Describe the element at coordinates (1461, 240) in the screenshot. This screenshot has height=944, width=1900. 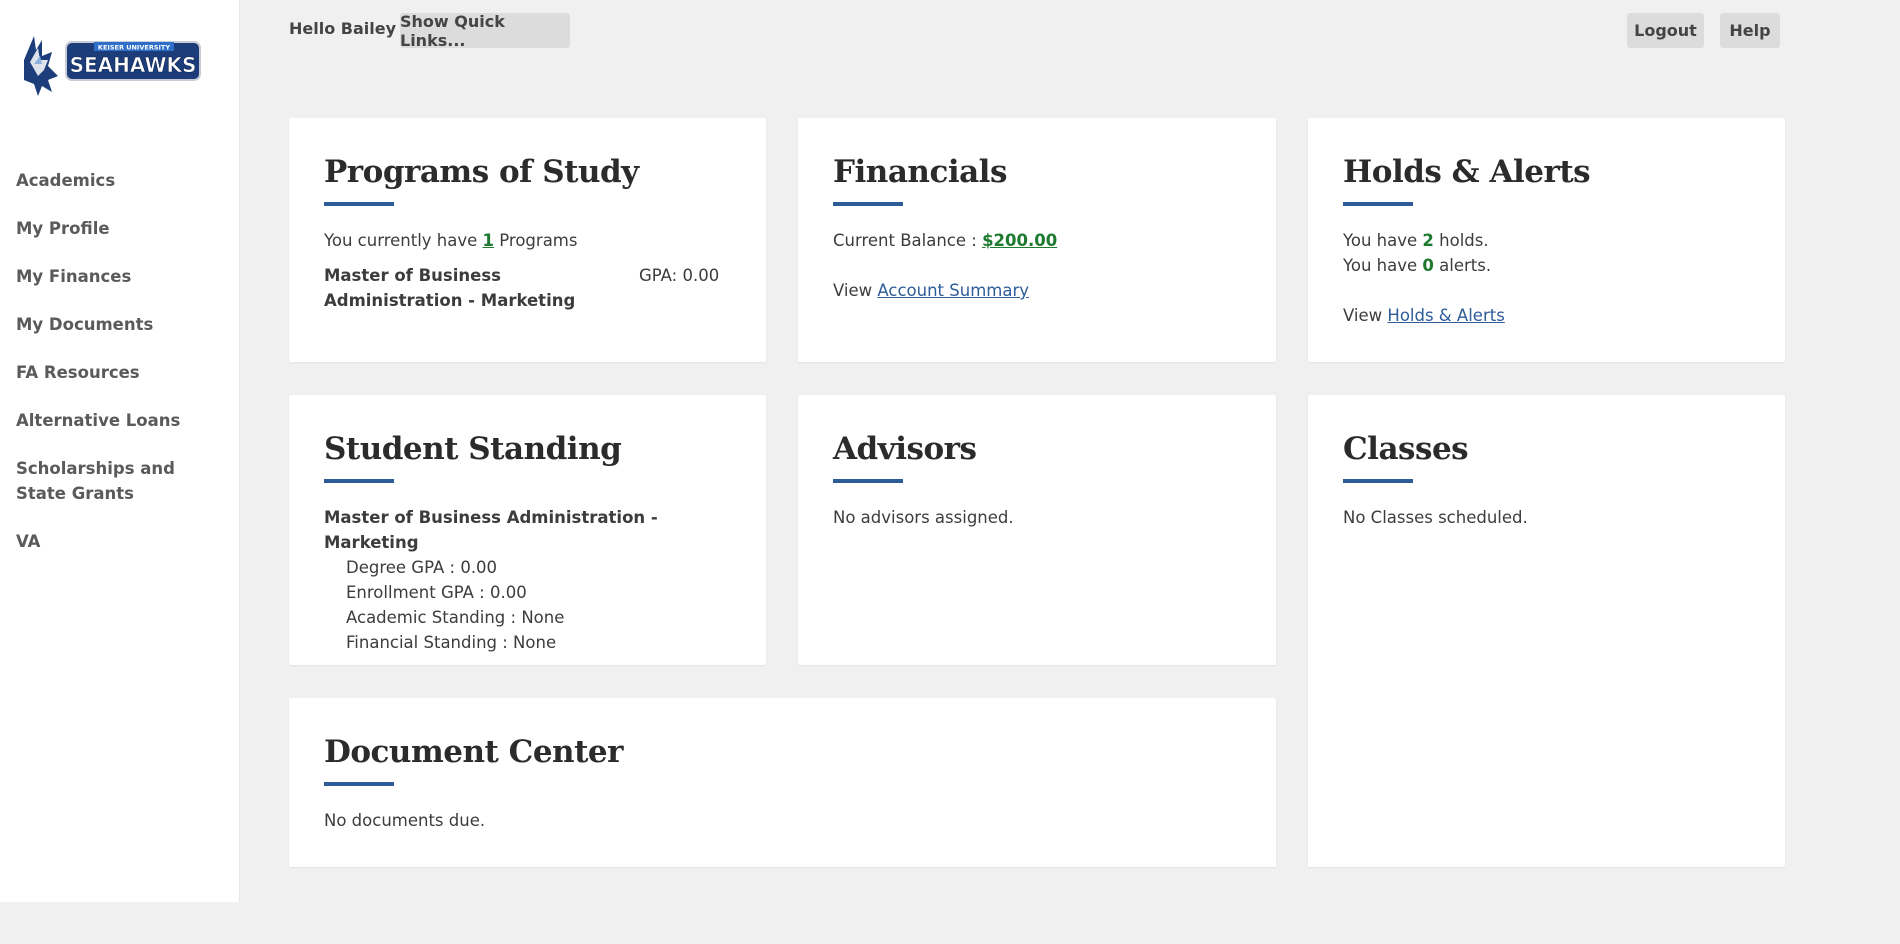
I see `holds-post: holds.` at that location.